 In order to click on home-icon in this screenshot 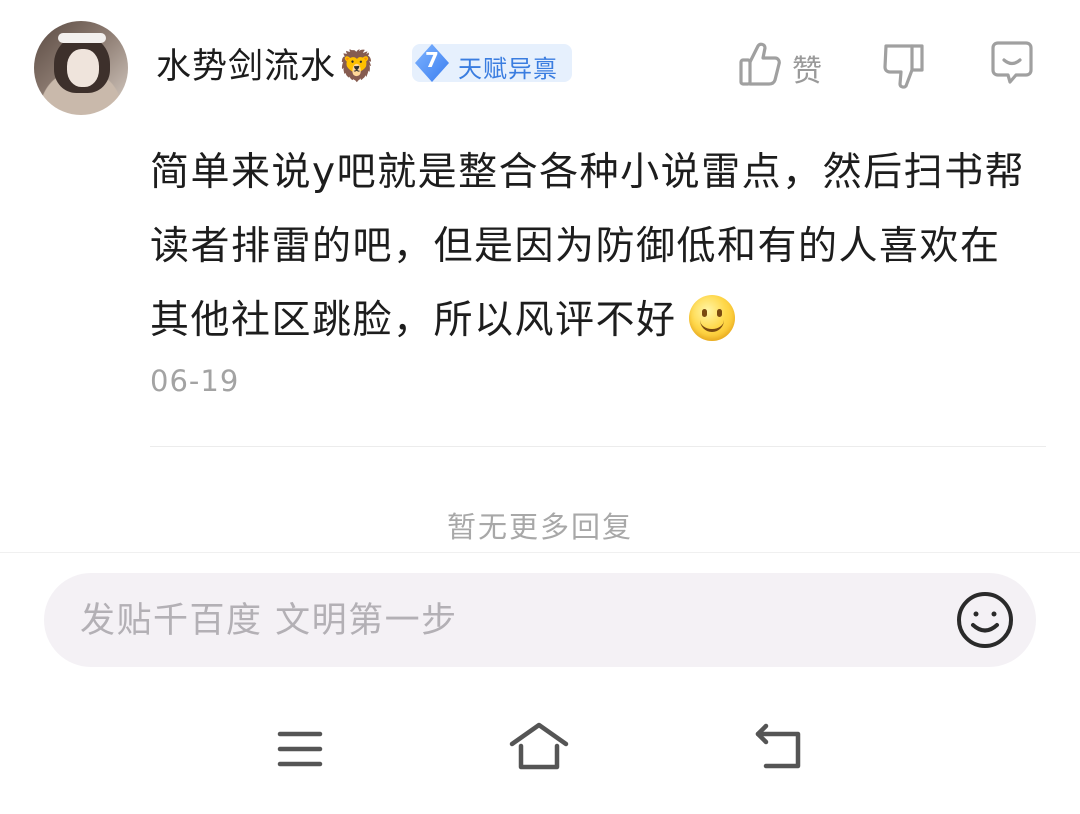, I will do `click(539, 746)`.